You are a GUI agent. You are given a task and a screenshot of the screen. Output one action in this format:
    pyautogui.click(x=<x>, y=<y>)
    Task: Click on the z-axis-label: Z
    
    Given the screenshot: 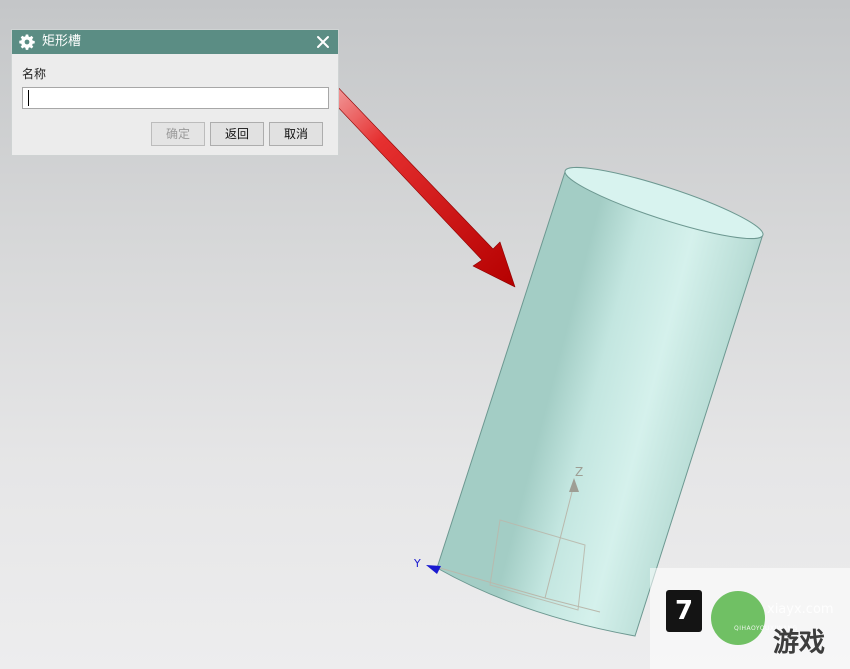 What is the action you would take?
    pyautogui.click(x=579, y=472)
    